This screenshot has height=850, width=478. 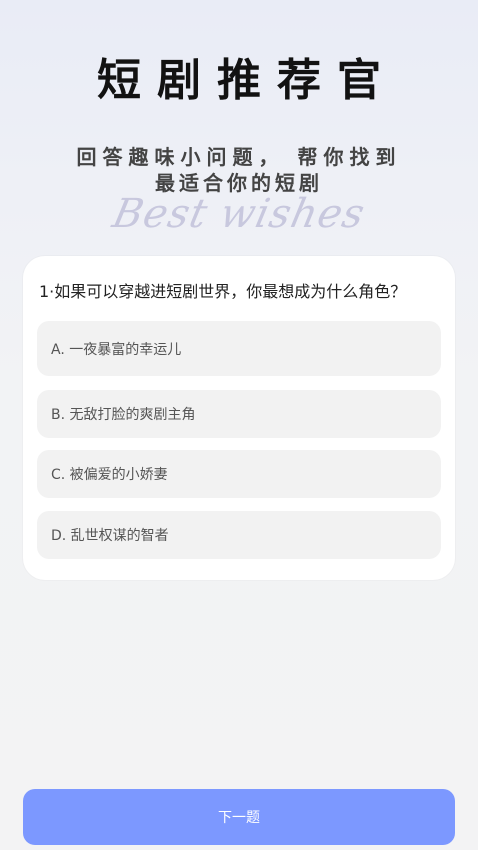 What do you see at coordinates (123, 415) in the screenshot?
I see `option-b-label: B. 无敌打脸的爽剧主角` at bounding box center [123, 415].